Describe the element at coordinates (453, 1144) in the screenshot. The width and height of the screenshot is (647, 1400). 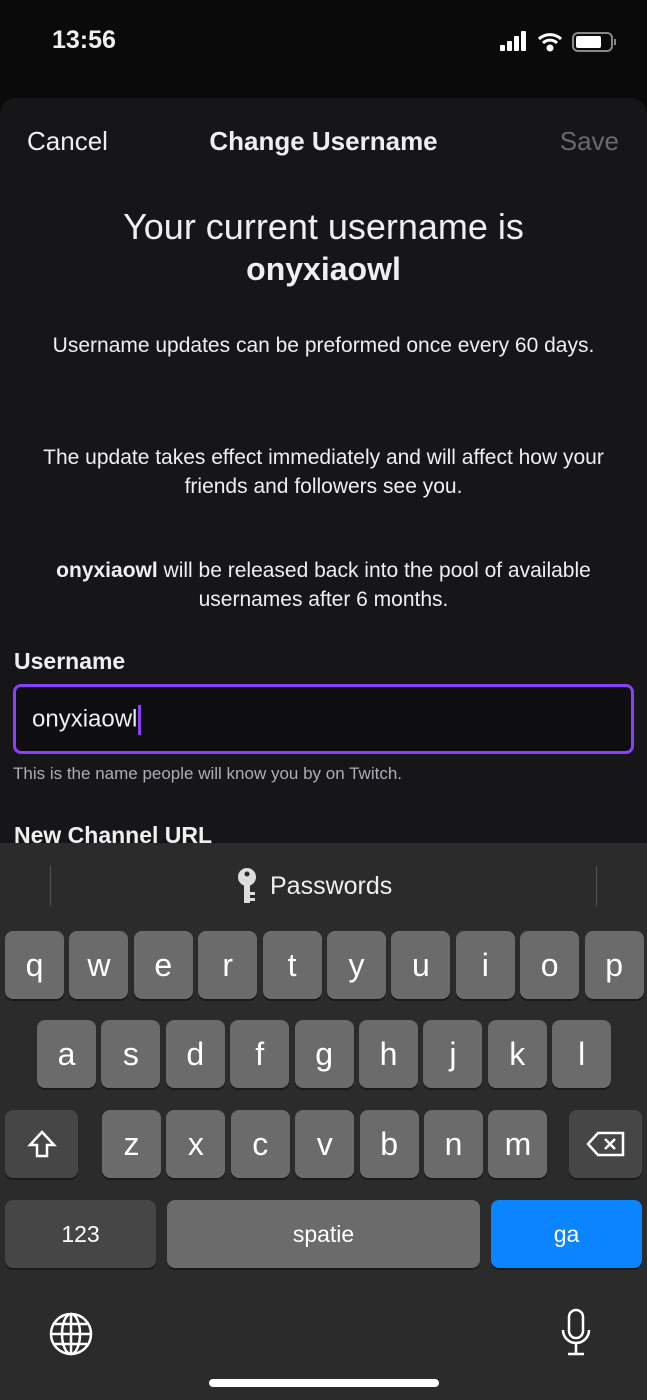
I see `key-n: n` at that location.